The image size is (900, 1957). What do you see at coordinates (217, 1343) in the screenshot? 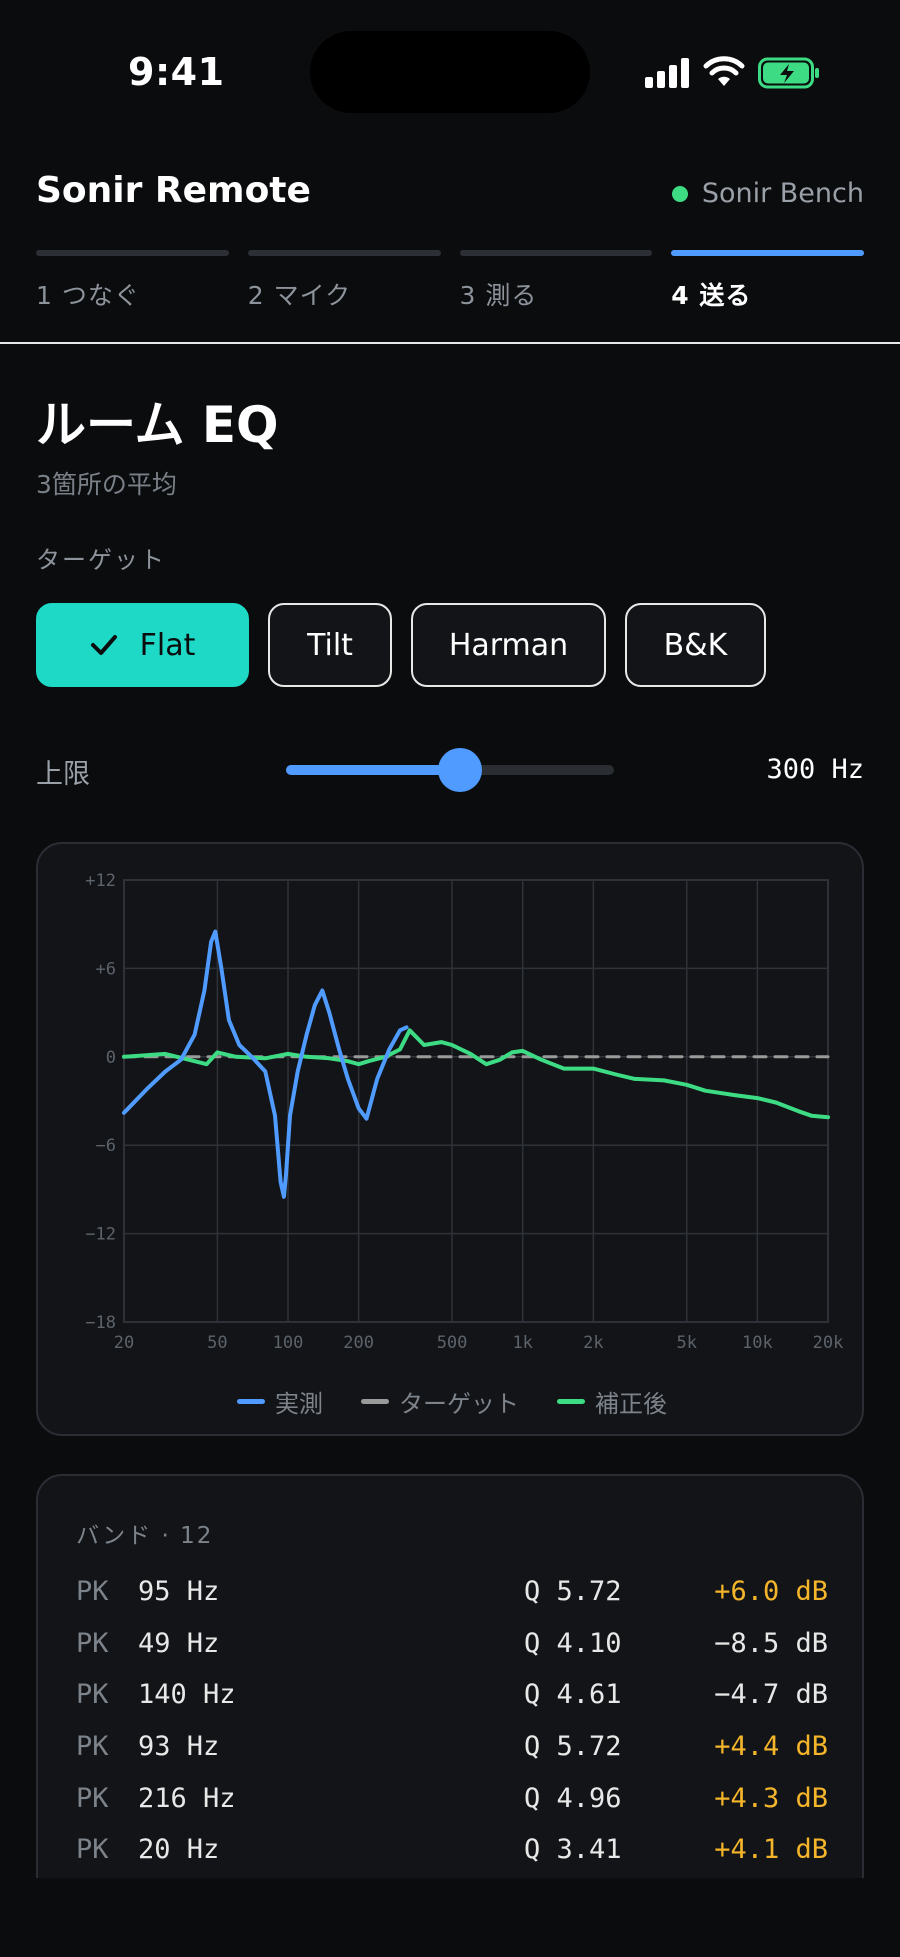
I see `x-tick-label: 50` at bounding box center [217, 1343].